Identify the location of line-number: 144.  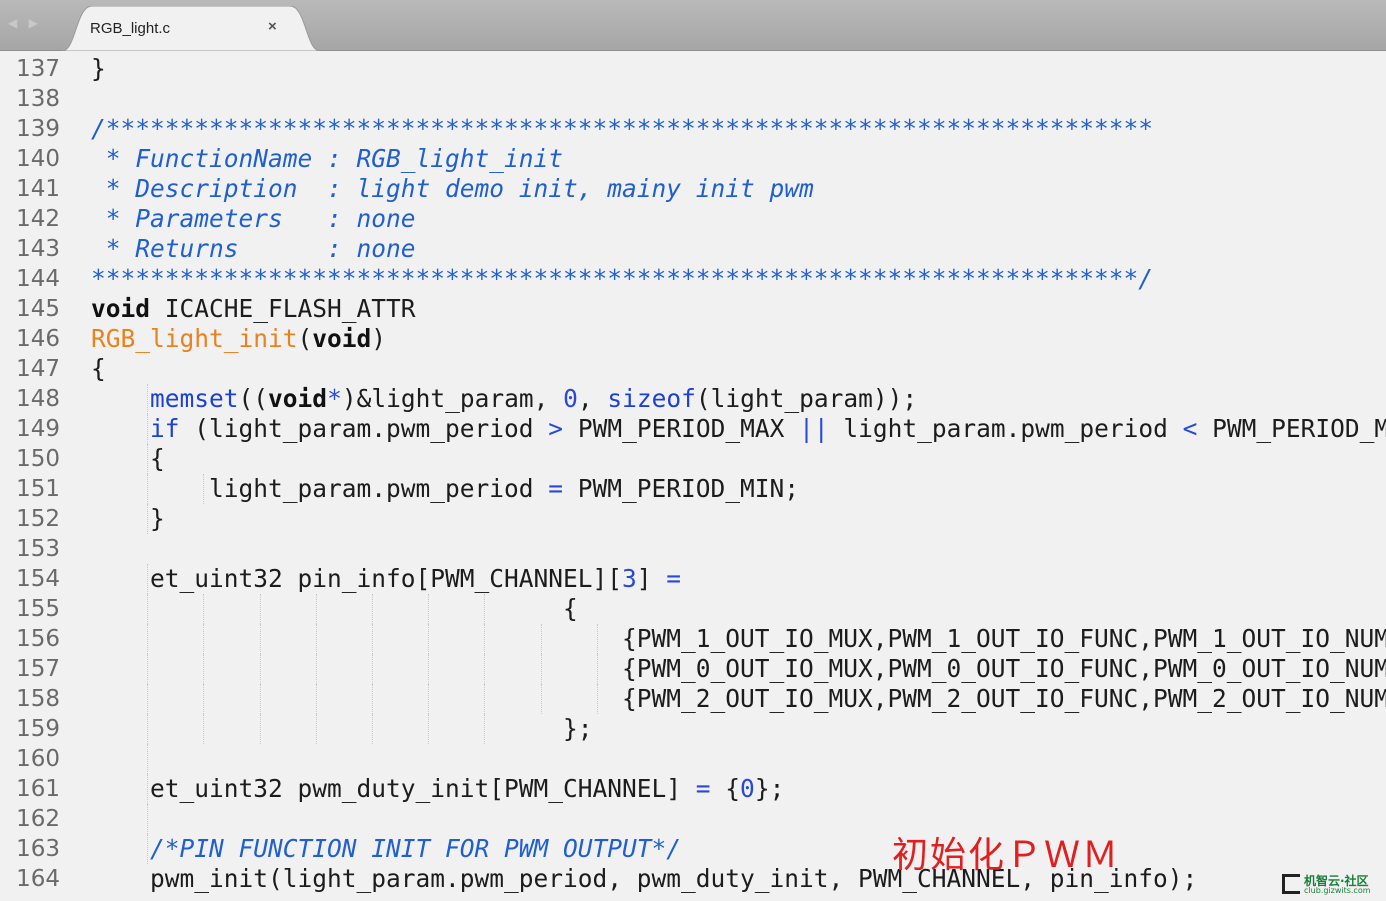
(38, 279).